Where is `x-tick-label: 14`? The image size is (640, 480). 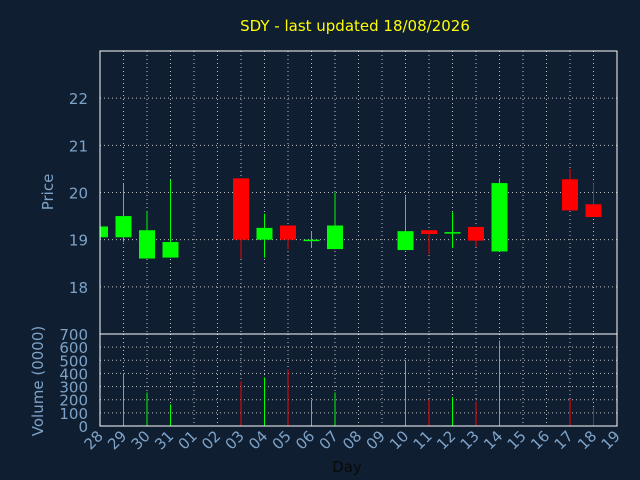 x-tick-label: 14 is located at coordinates (493, 440).